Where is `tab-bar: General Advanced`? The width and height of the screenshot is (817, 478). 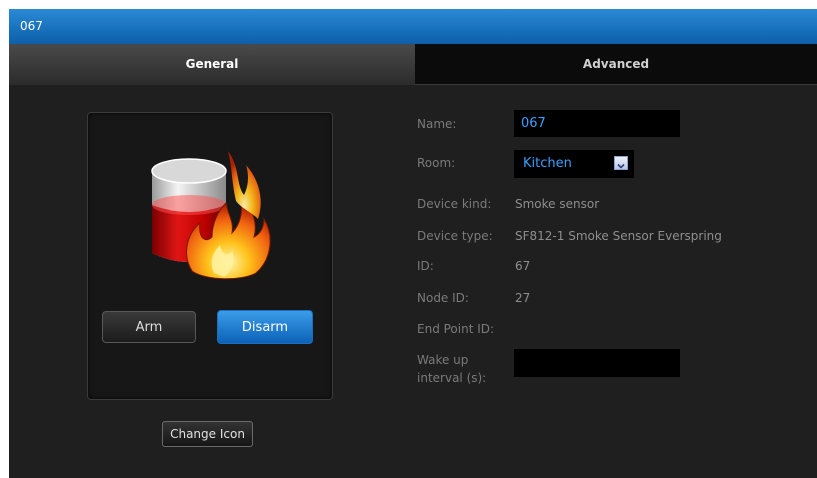
tab-bar: General Advanced is located at coordinates (413, 64).